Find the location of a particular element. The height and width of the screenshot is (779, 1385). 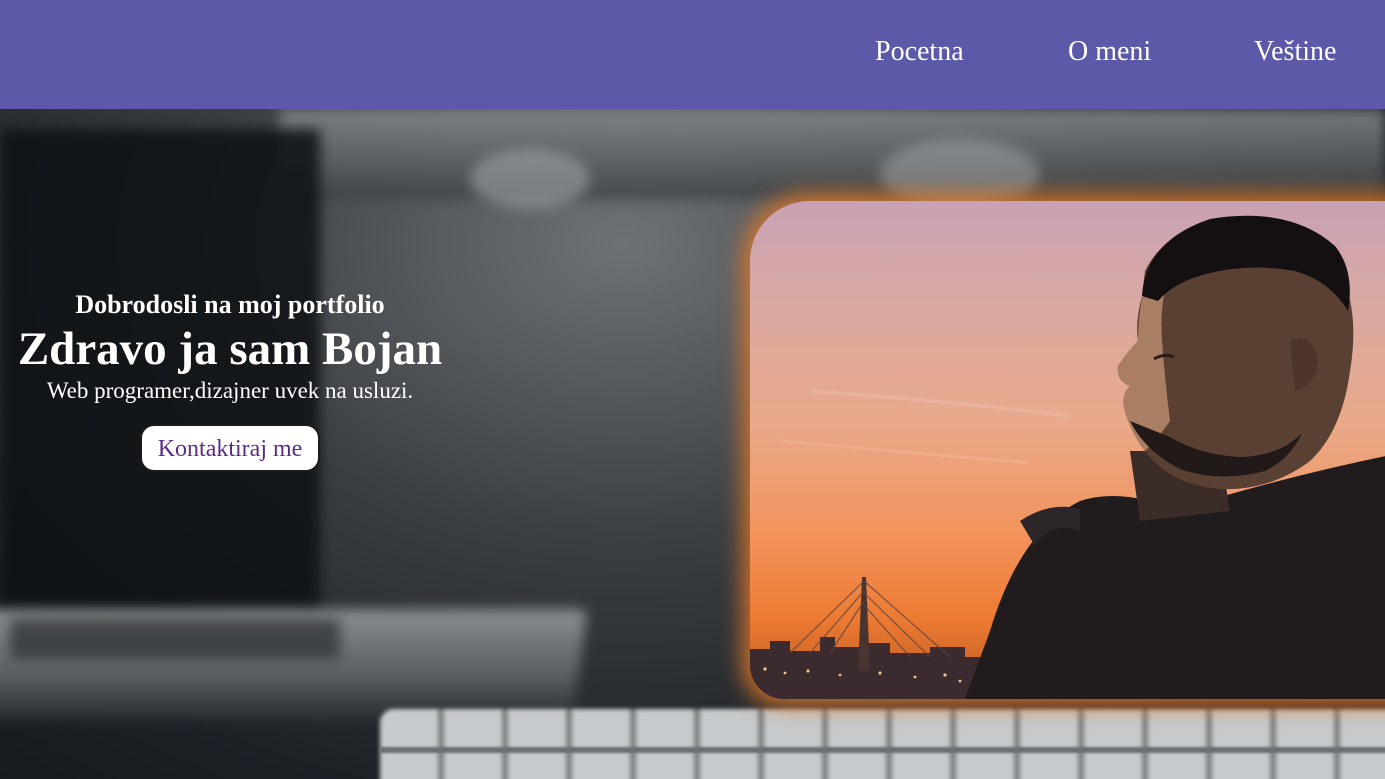

nav-link-vestine: Veštine is located at coordinates (1295, 52).